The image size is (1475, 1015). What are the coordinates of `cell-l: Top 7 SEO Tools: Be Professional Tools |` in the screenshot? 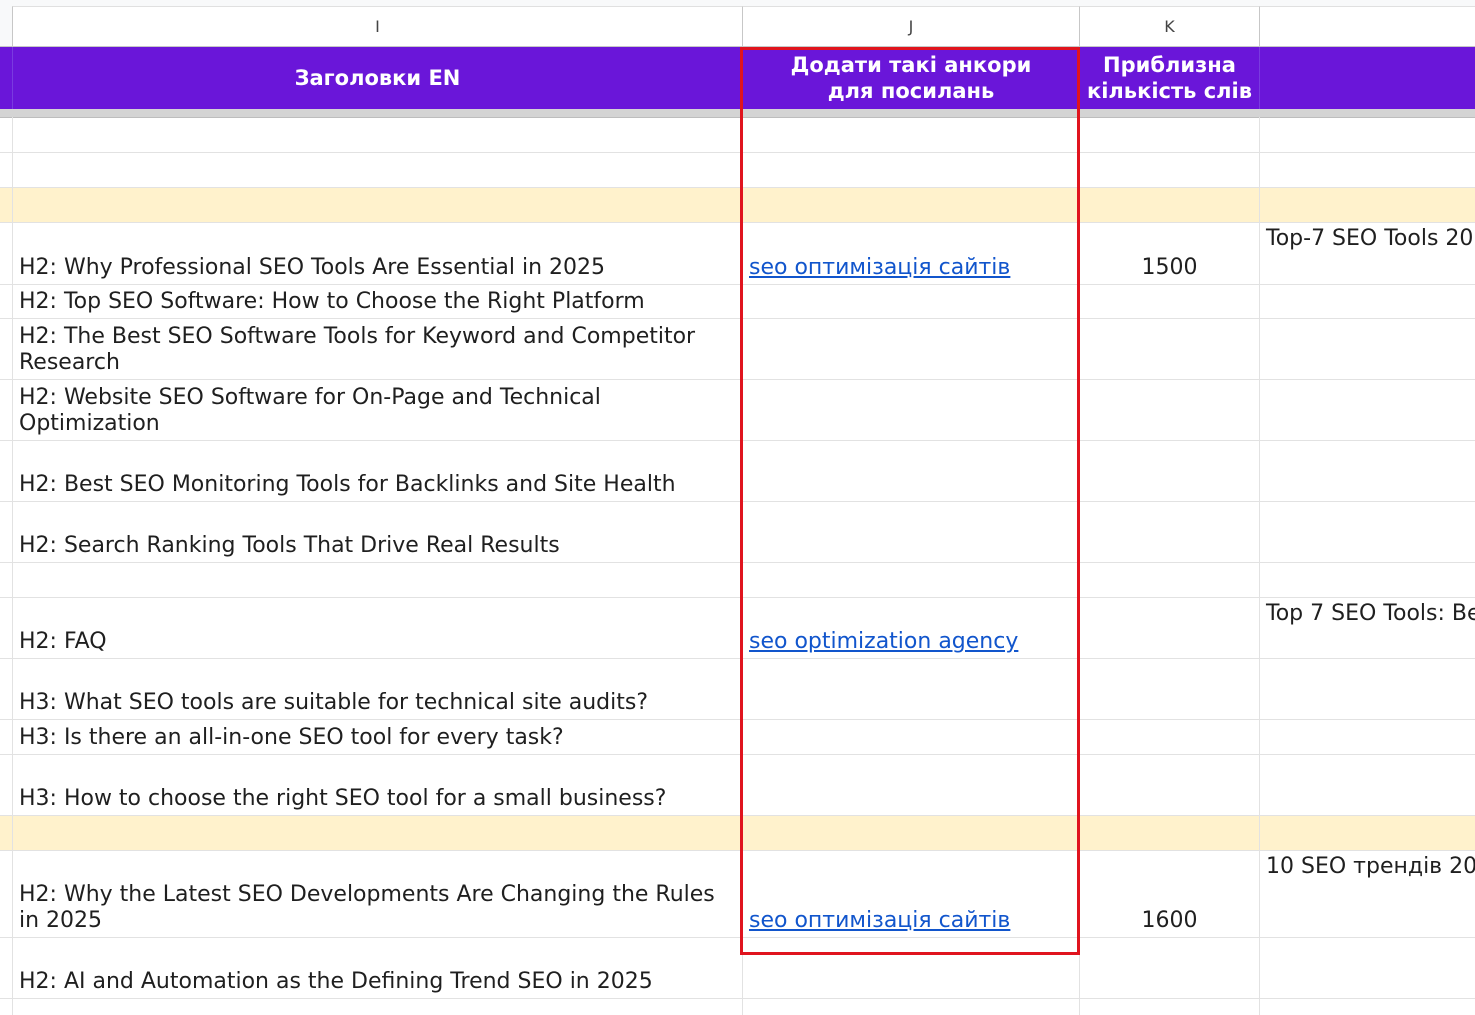 It's located at (1367, 628).